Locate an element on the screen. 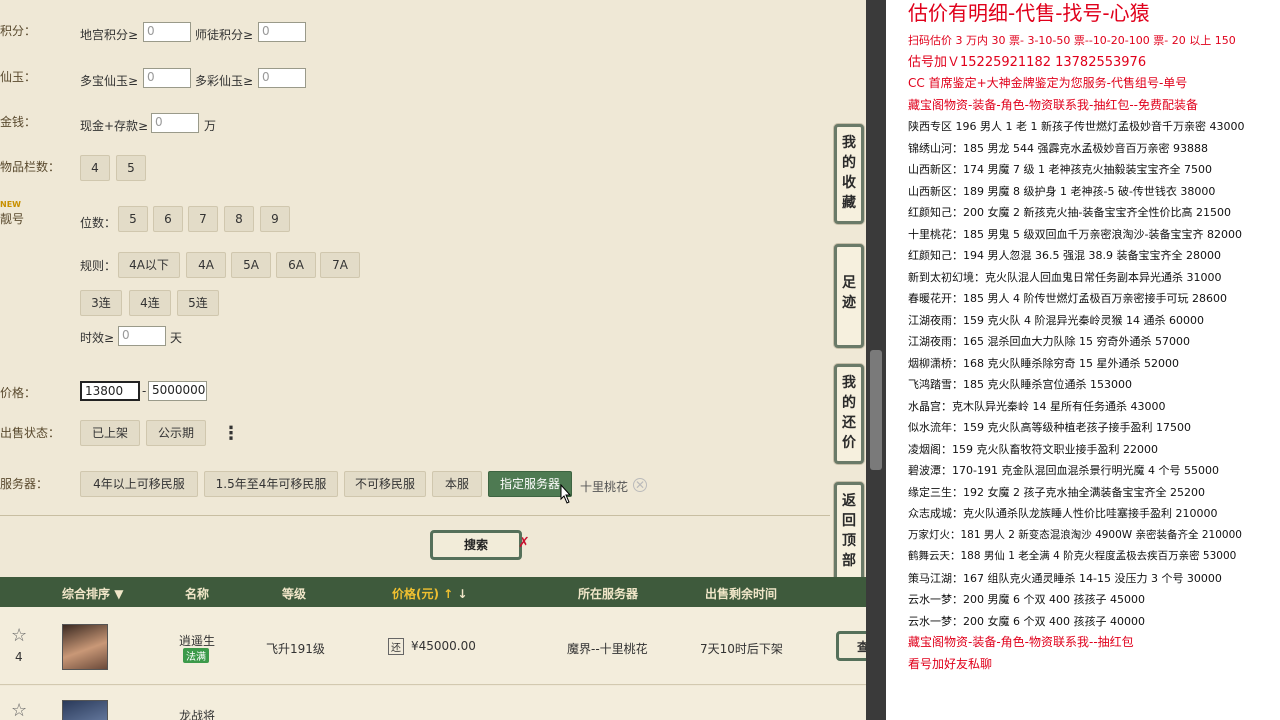 The image size is (1280, 720). ad-line: 策马江湖：167 组队克火通灵睡杀 14-15 没压力 3 个号 30000 is located at coordinates (1065, 578).